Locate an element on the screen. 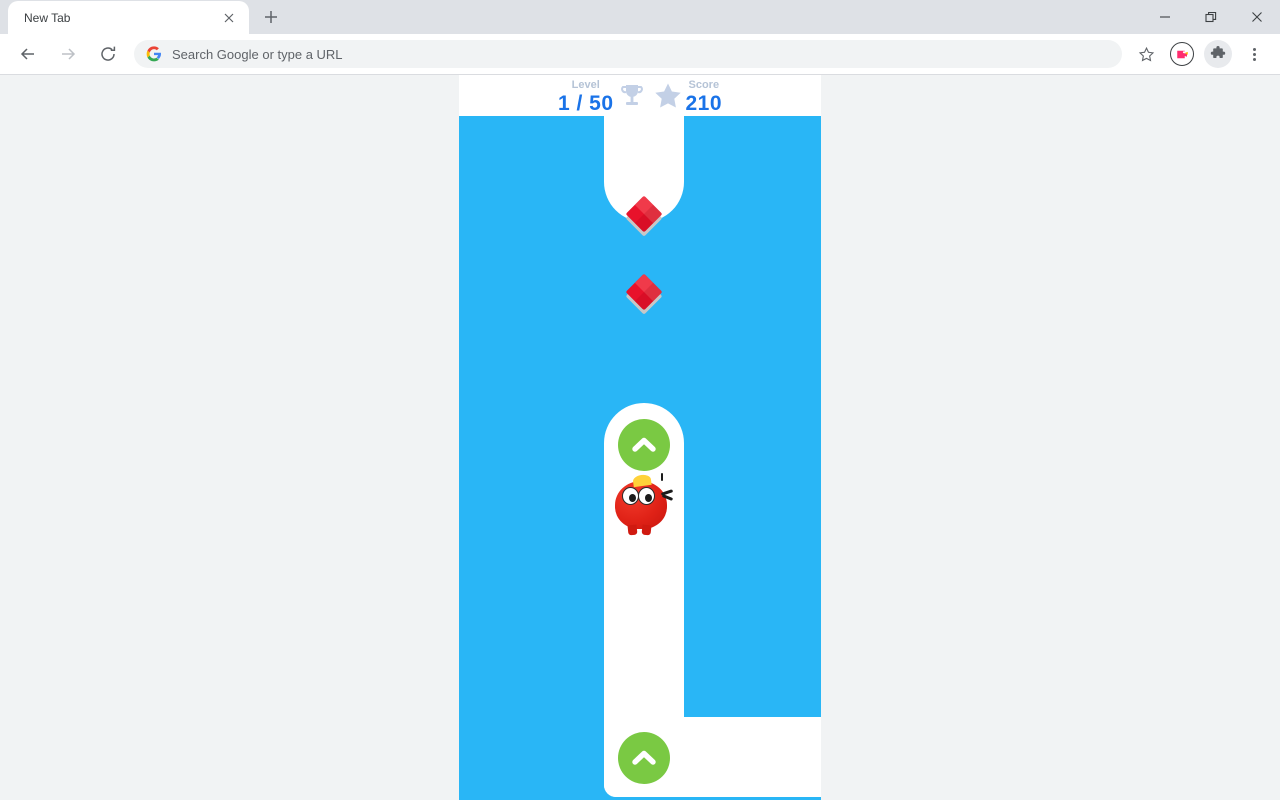 The image size is (1280, 800). hud-level-group: Level 1 / 50 is located at coordinates (604, 96).